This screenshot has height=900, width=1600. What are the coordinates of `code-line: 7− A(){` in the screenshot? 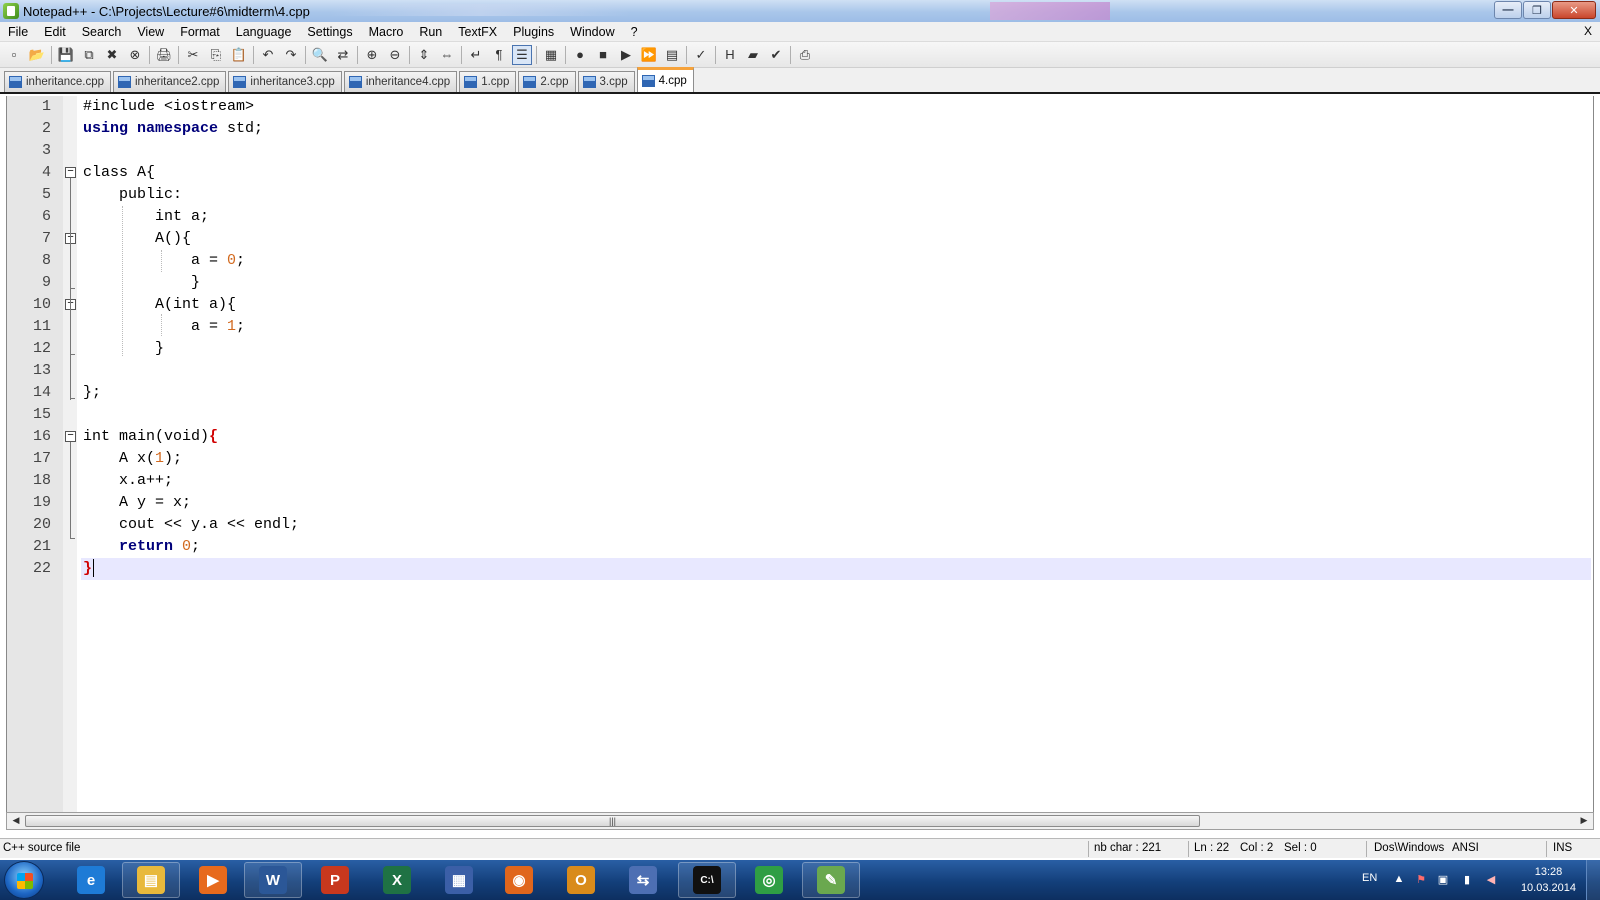 It's located at (800, 239).